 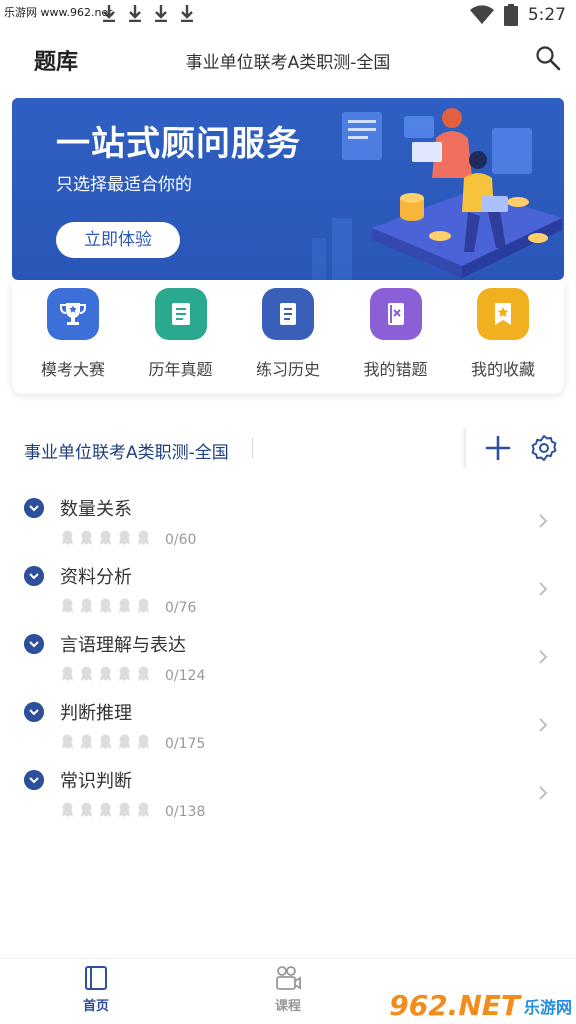 What do you see at coordinates (503, 314) in the screenshot?
I see `bookmark-star-icon` at bounding box center [503, 314].